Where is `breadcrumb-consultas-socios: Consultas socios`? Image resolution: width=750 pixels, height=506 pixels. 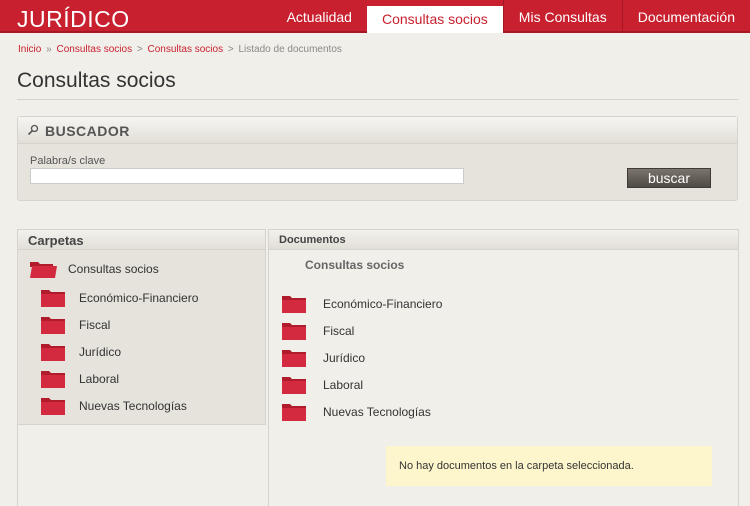
breadcrumb-consultas-socios: Consultas socios is located at coordinates (94, 49).